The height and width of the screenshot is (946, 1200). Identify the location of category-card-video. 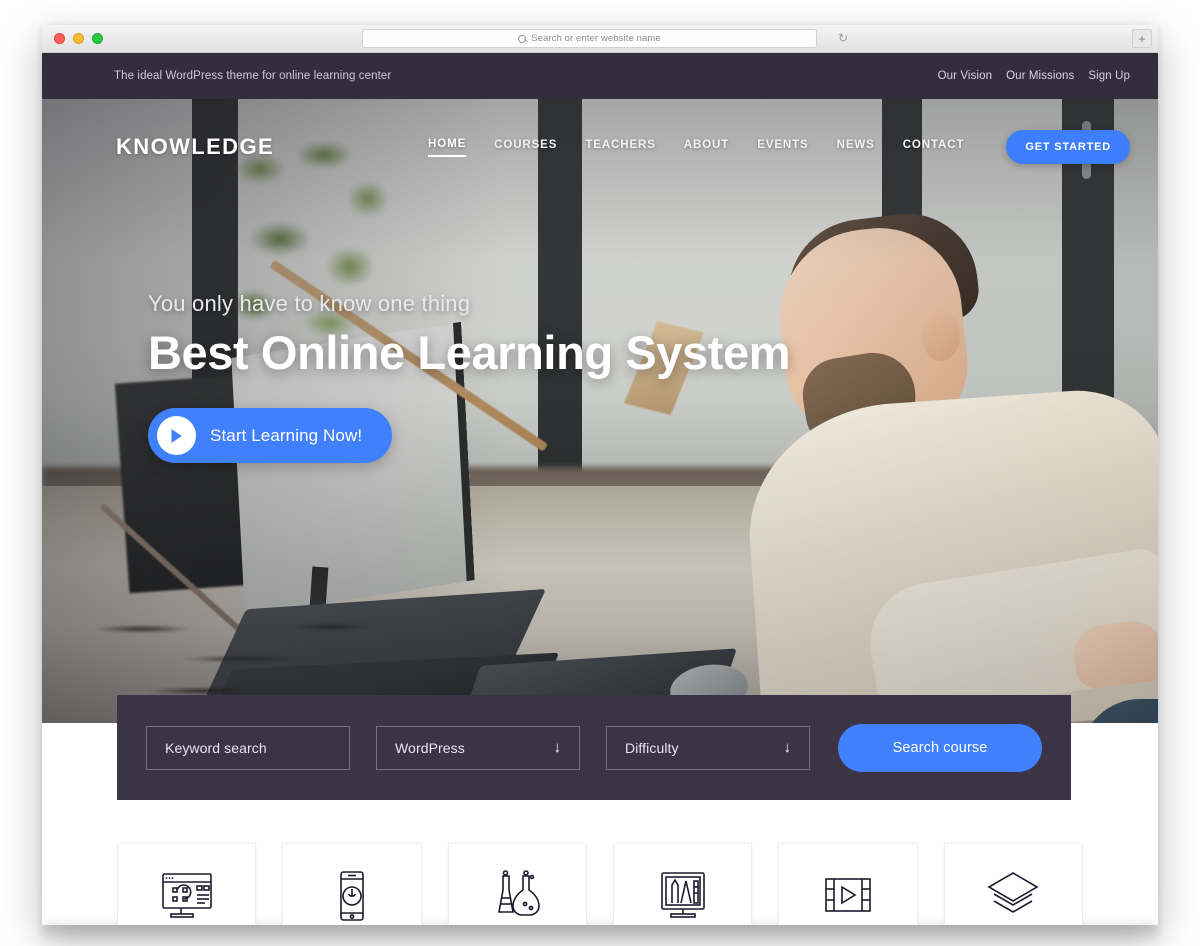
(848, 884).